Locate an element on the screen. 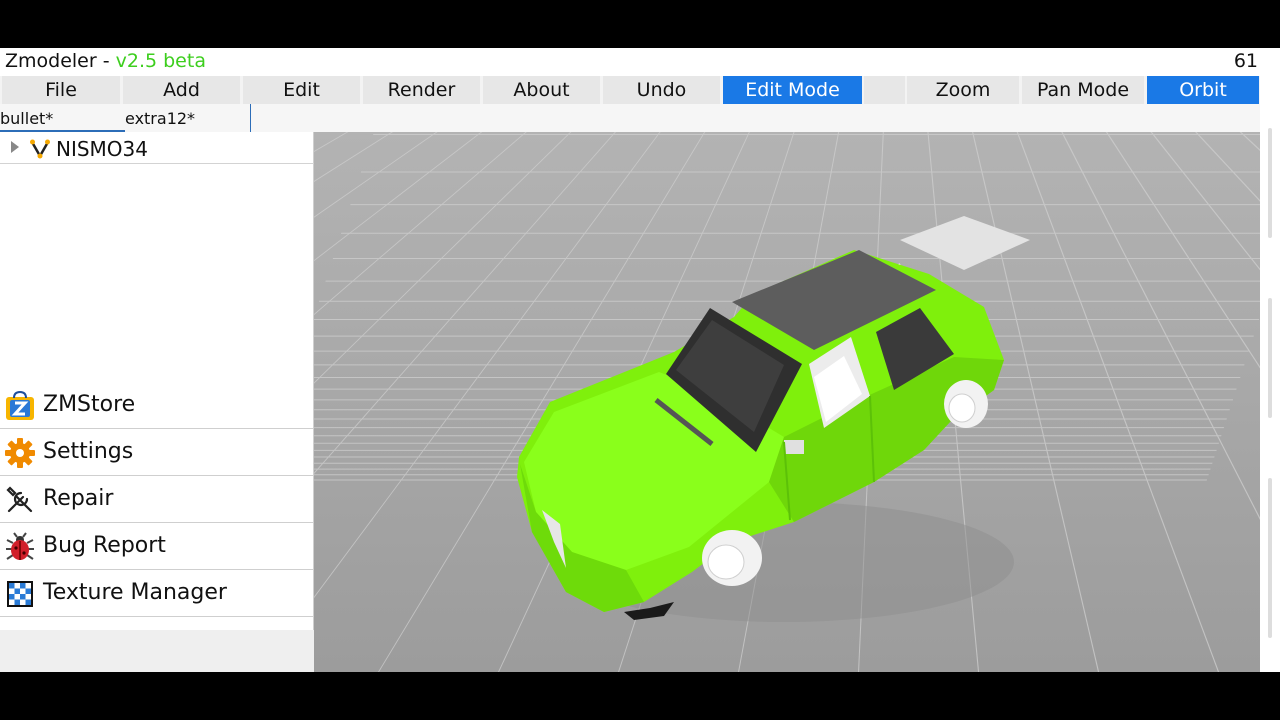  blank-toolbar-button is located at coordinates (884, 90).